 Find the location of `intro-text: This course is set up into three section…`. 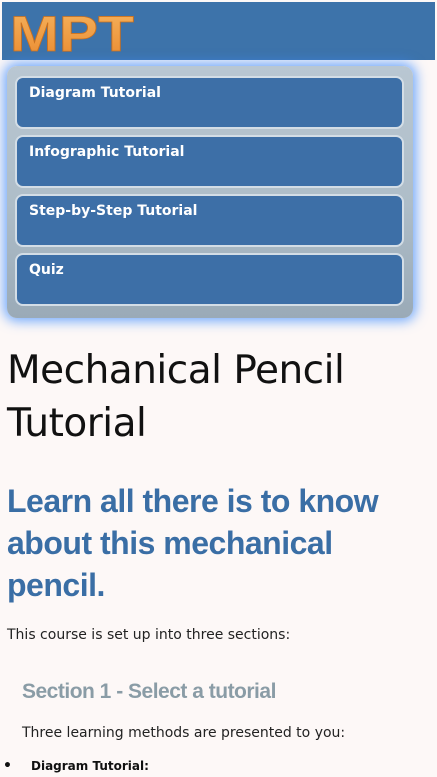

intro-text: This course is set up into three section… is located at coordinates (149, 635).